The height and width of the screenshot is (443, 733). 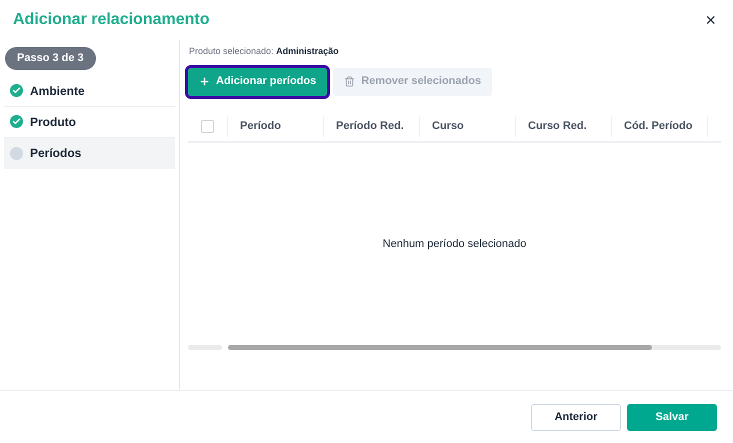 What do you see at coordinates (710, 20) in the screenshot?
I see `close-button: ×` at bounding box center [710, 20].